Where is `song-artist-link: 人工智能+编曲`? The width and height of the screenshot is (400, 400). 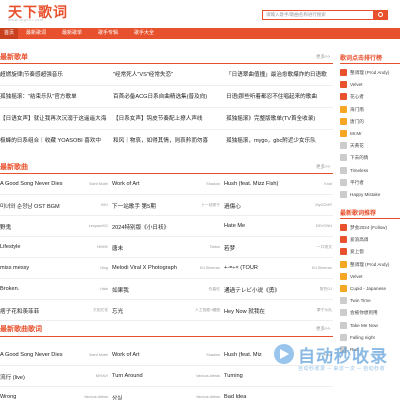 song-artist-link: 人工智能+编曲 is located at coordinates (206, 310).